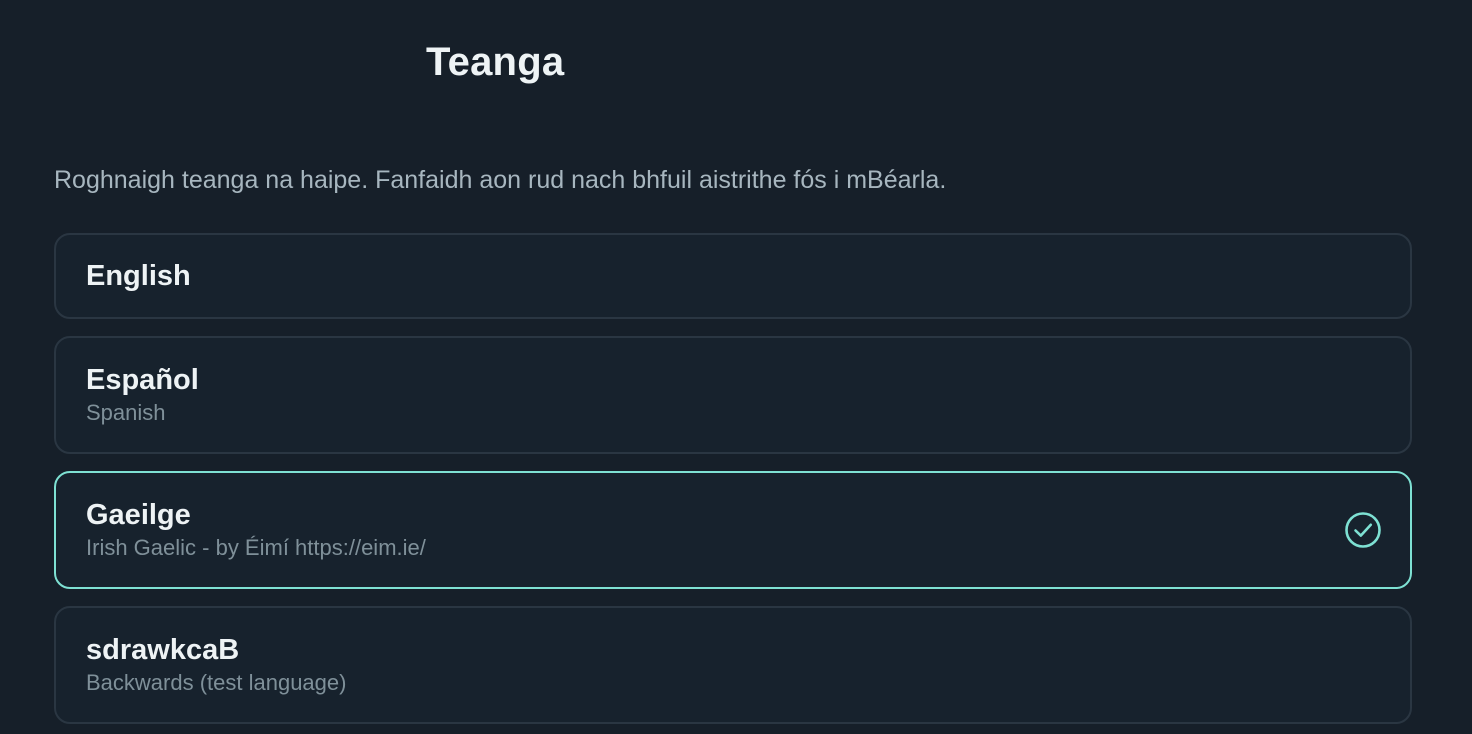 Image resolution: width=1472 pixels, height=734 pixels. I want to click on option-text: English, so click(138, 276).